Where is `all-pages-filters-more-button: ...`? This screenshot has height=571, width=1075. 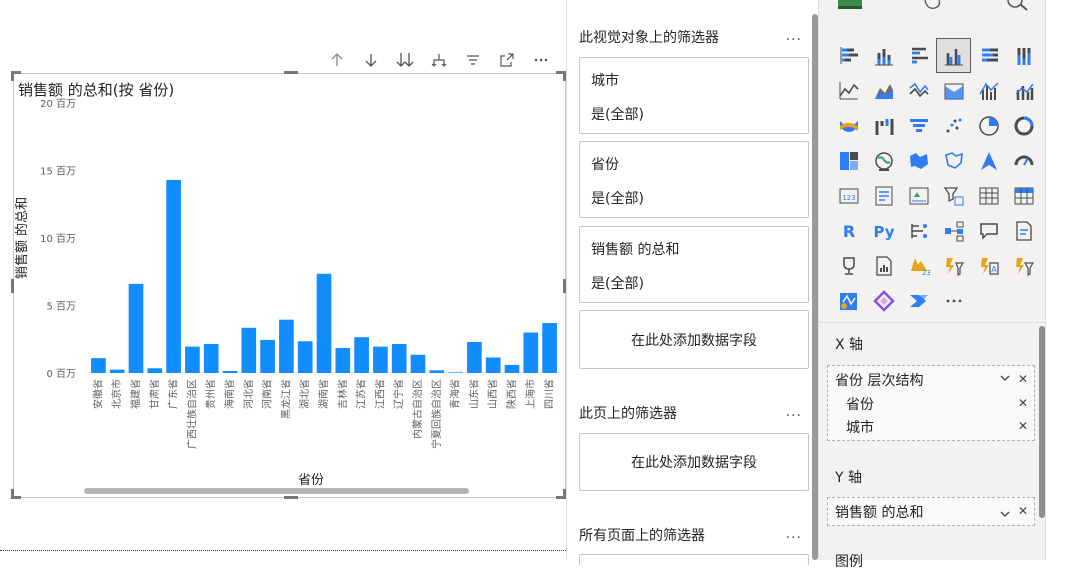 all-pages-filters-more-button: ... is located at coordinates (794, 534).